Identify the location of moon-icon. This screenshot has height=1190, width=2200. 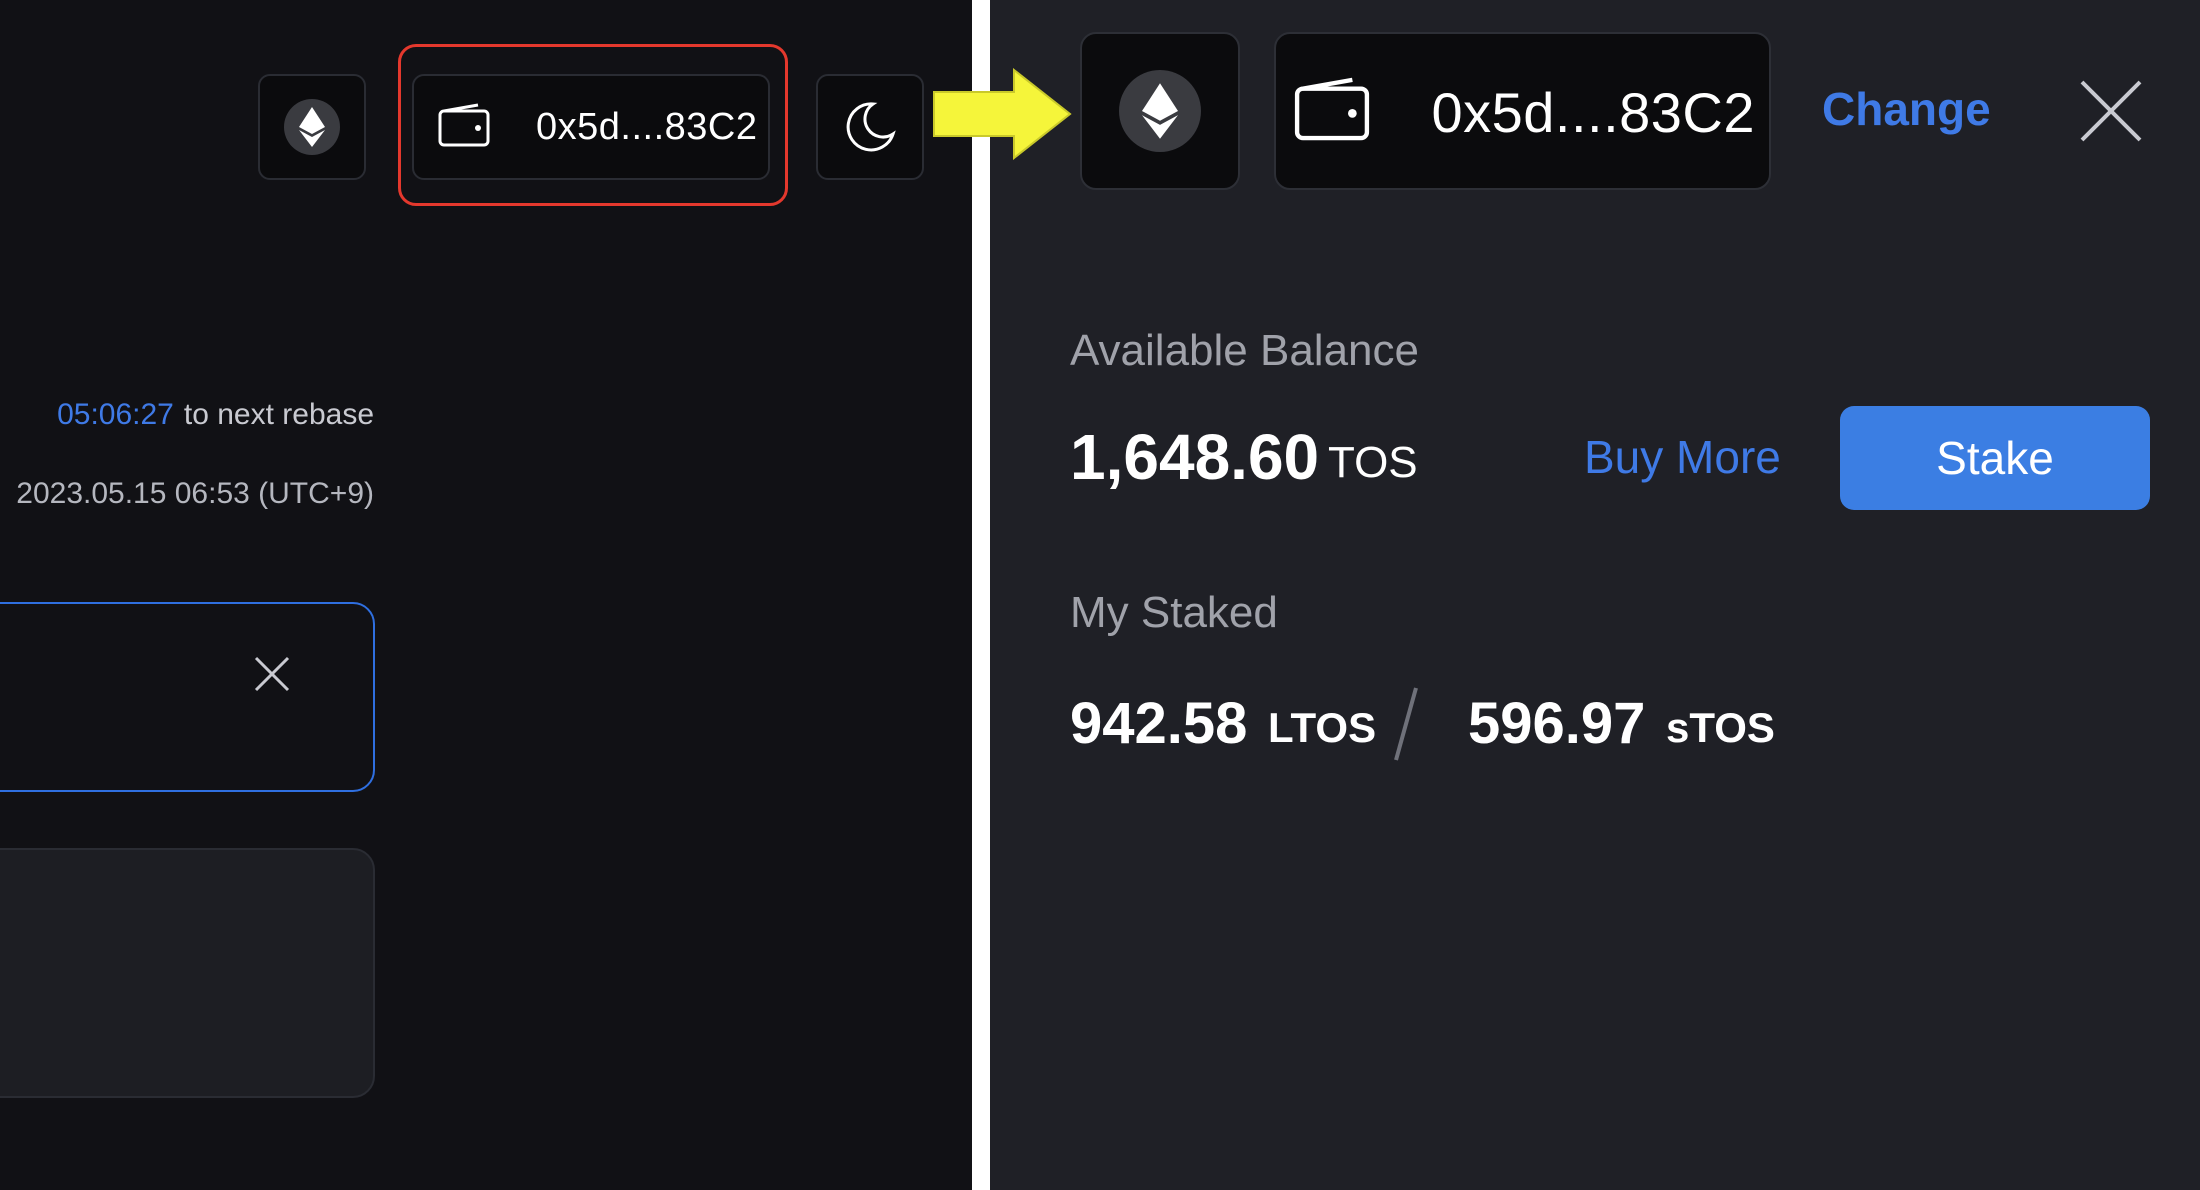
(871, 127).